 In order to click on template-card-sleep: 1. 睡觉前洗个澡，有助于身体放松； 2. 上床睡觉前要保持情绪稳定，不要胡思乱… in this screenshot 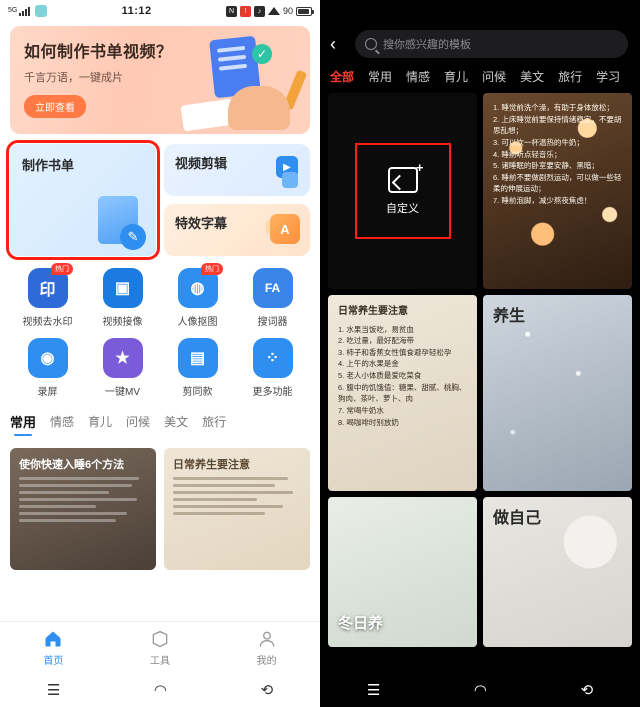, I will do `click(557, 191)`.